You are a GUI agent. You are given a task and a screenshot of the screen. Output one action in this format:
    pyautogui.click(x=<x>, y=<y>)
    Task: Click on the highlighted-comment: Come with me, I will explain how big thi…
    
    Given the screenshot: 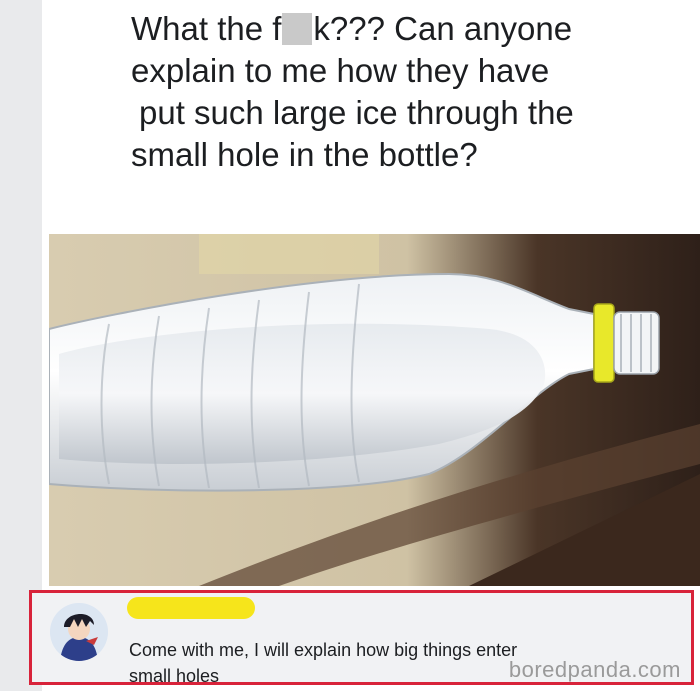 What is the action you would take?
    pyautogui.click(x=361, y=638)
    